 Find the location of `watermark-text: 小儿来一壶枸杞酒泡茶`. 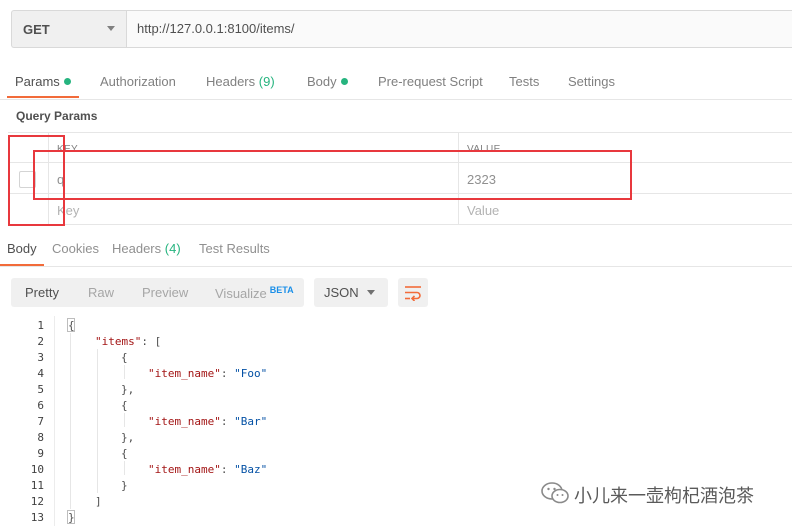

watermark-text: 小儿来一壶枸杞酒泡茶 is located at coordinates (664, 496).